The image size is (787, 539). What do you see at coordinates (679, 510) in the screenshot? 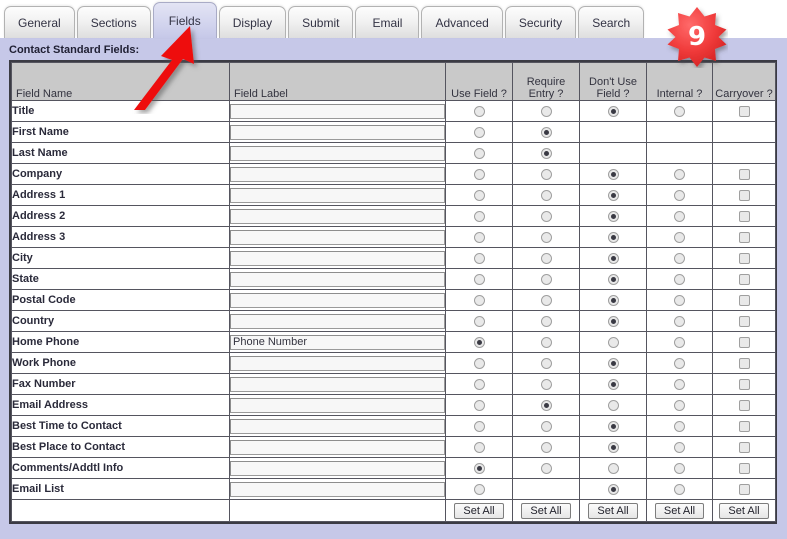
I see `set-all-button-internal: Set All` at bounding box center [679, 510].